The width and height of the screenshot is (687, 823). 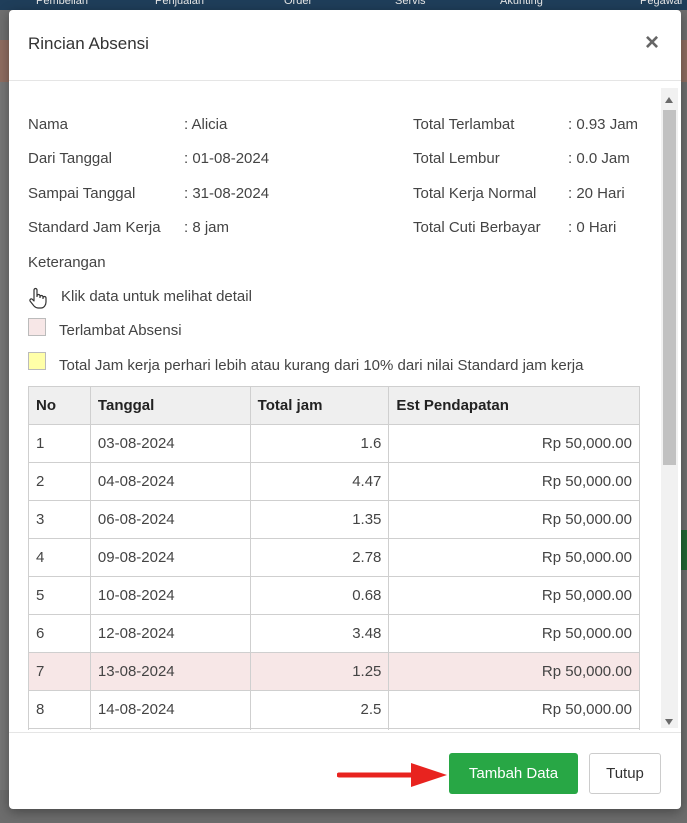 I want to click on legend-late-swatch, so click(x=37, y=327).